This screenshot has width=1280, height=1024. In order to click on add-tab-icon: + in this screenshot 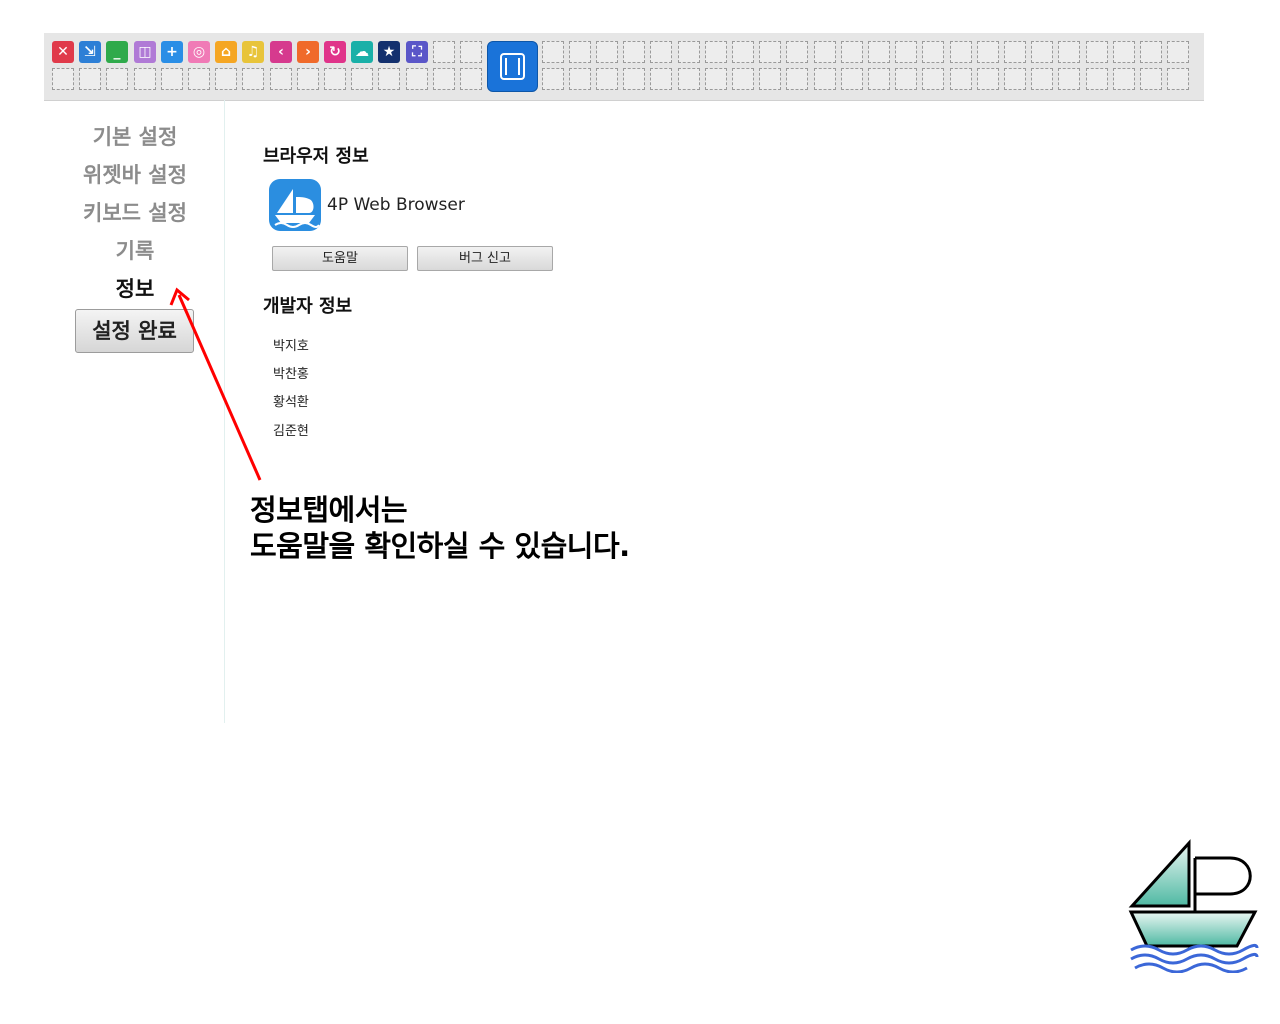, I will do `click(172, 52)`.